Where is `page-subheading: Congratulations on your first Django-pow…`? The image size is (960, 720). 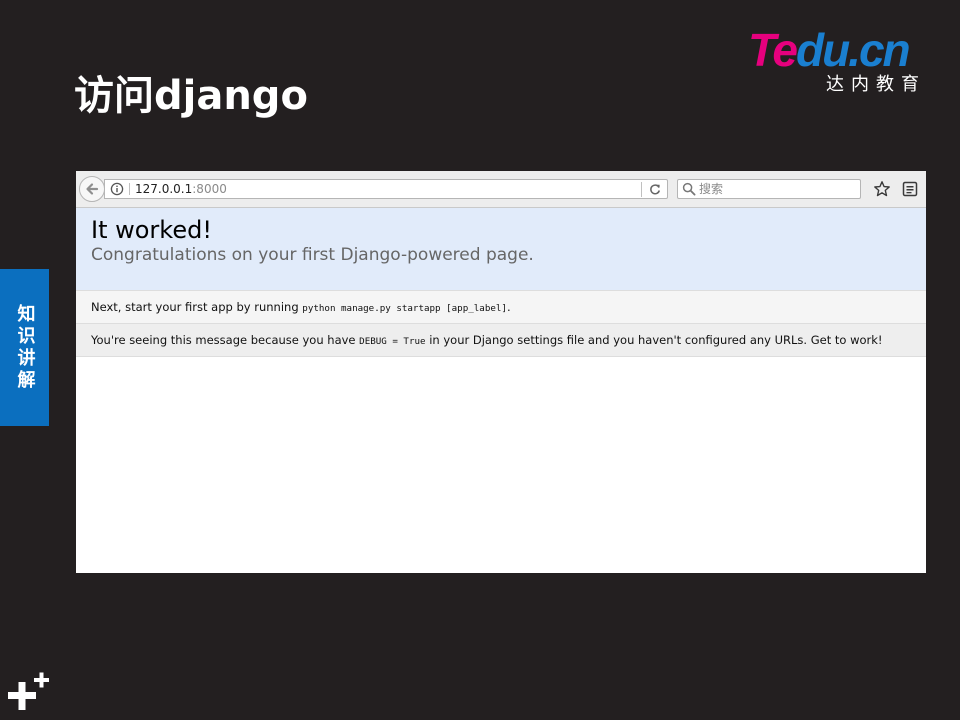 page-subheading: Congratulations on your first Django-pow… is located at coordinates (312, 255).